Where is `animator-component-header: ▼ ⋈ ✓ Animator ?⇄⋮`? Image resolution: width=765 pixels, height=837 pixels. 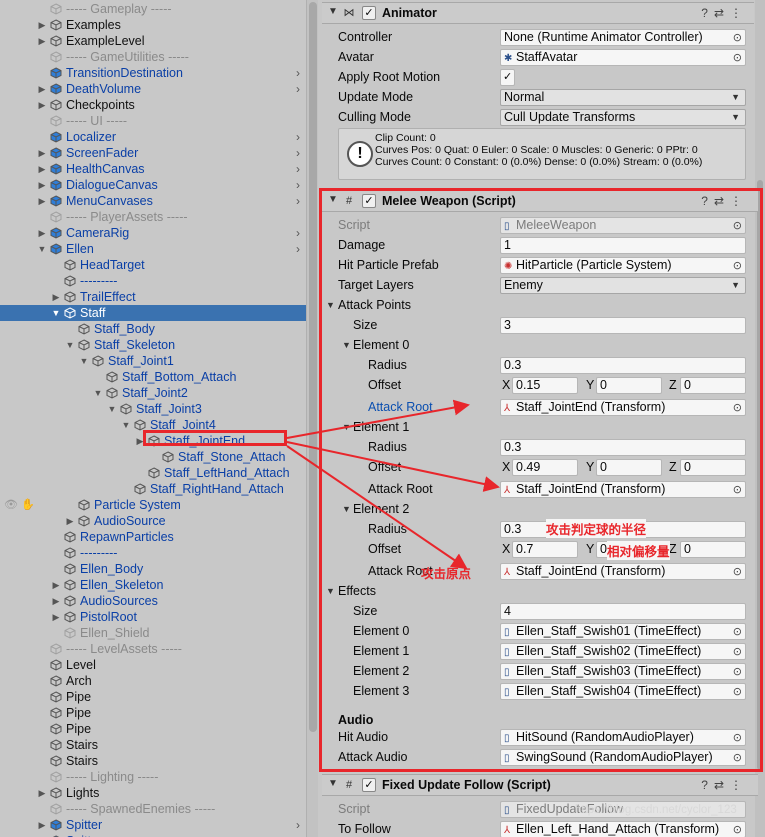
animator-component-header: ▼ ⋈ ✓ Animator ?⇄⋮ is located at coordinates (538, 13).